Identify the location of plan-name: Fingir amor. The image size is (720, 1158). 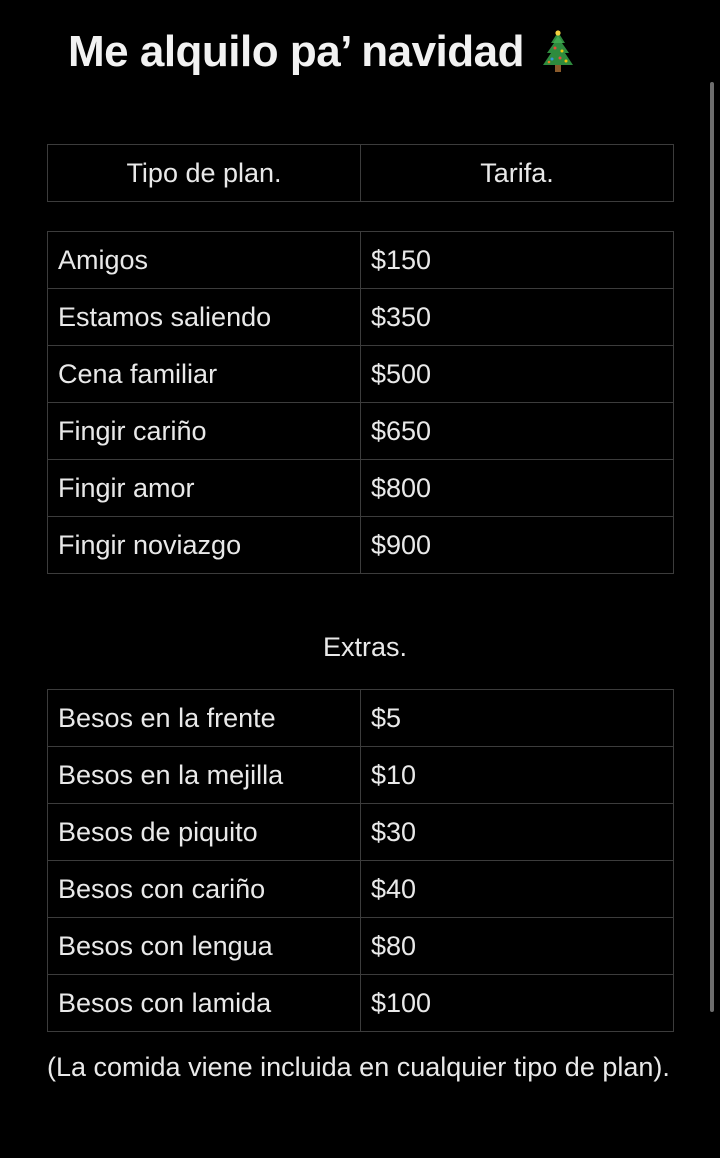
(204, 488).